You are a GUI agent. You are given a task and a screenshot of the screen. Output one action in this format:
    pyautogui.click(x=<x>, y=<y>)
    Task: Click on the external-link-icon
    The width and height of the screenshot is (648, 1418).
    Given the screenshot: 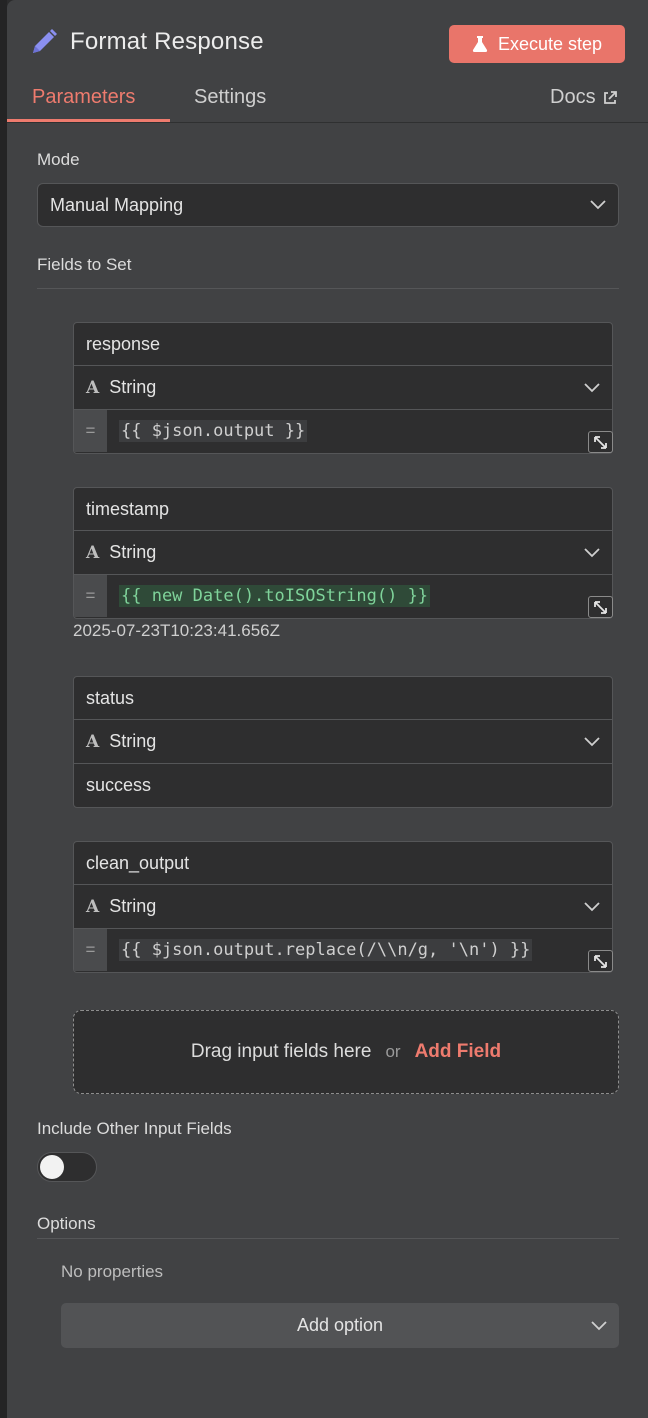 What is the action you would take?
    pyautogui.click(x=610, y=97)
    